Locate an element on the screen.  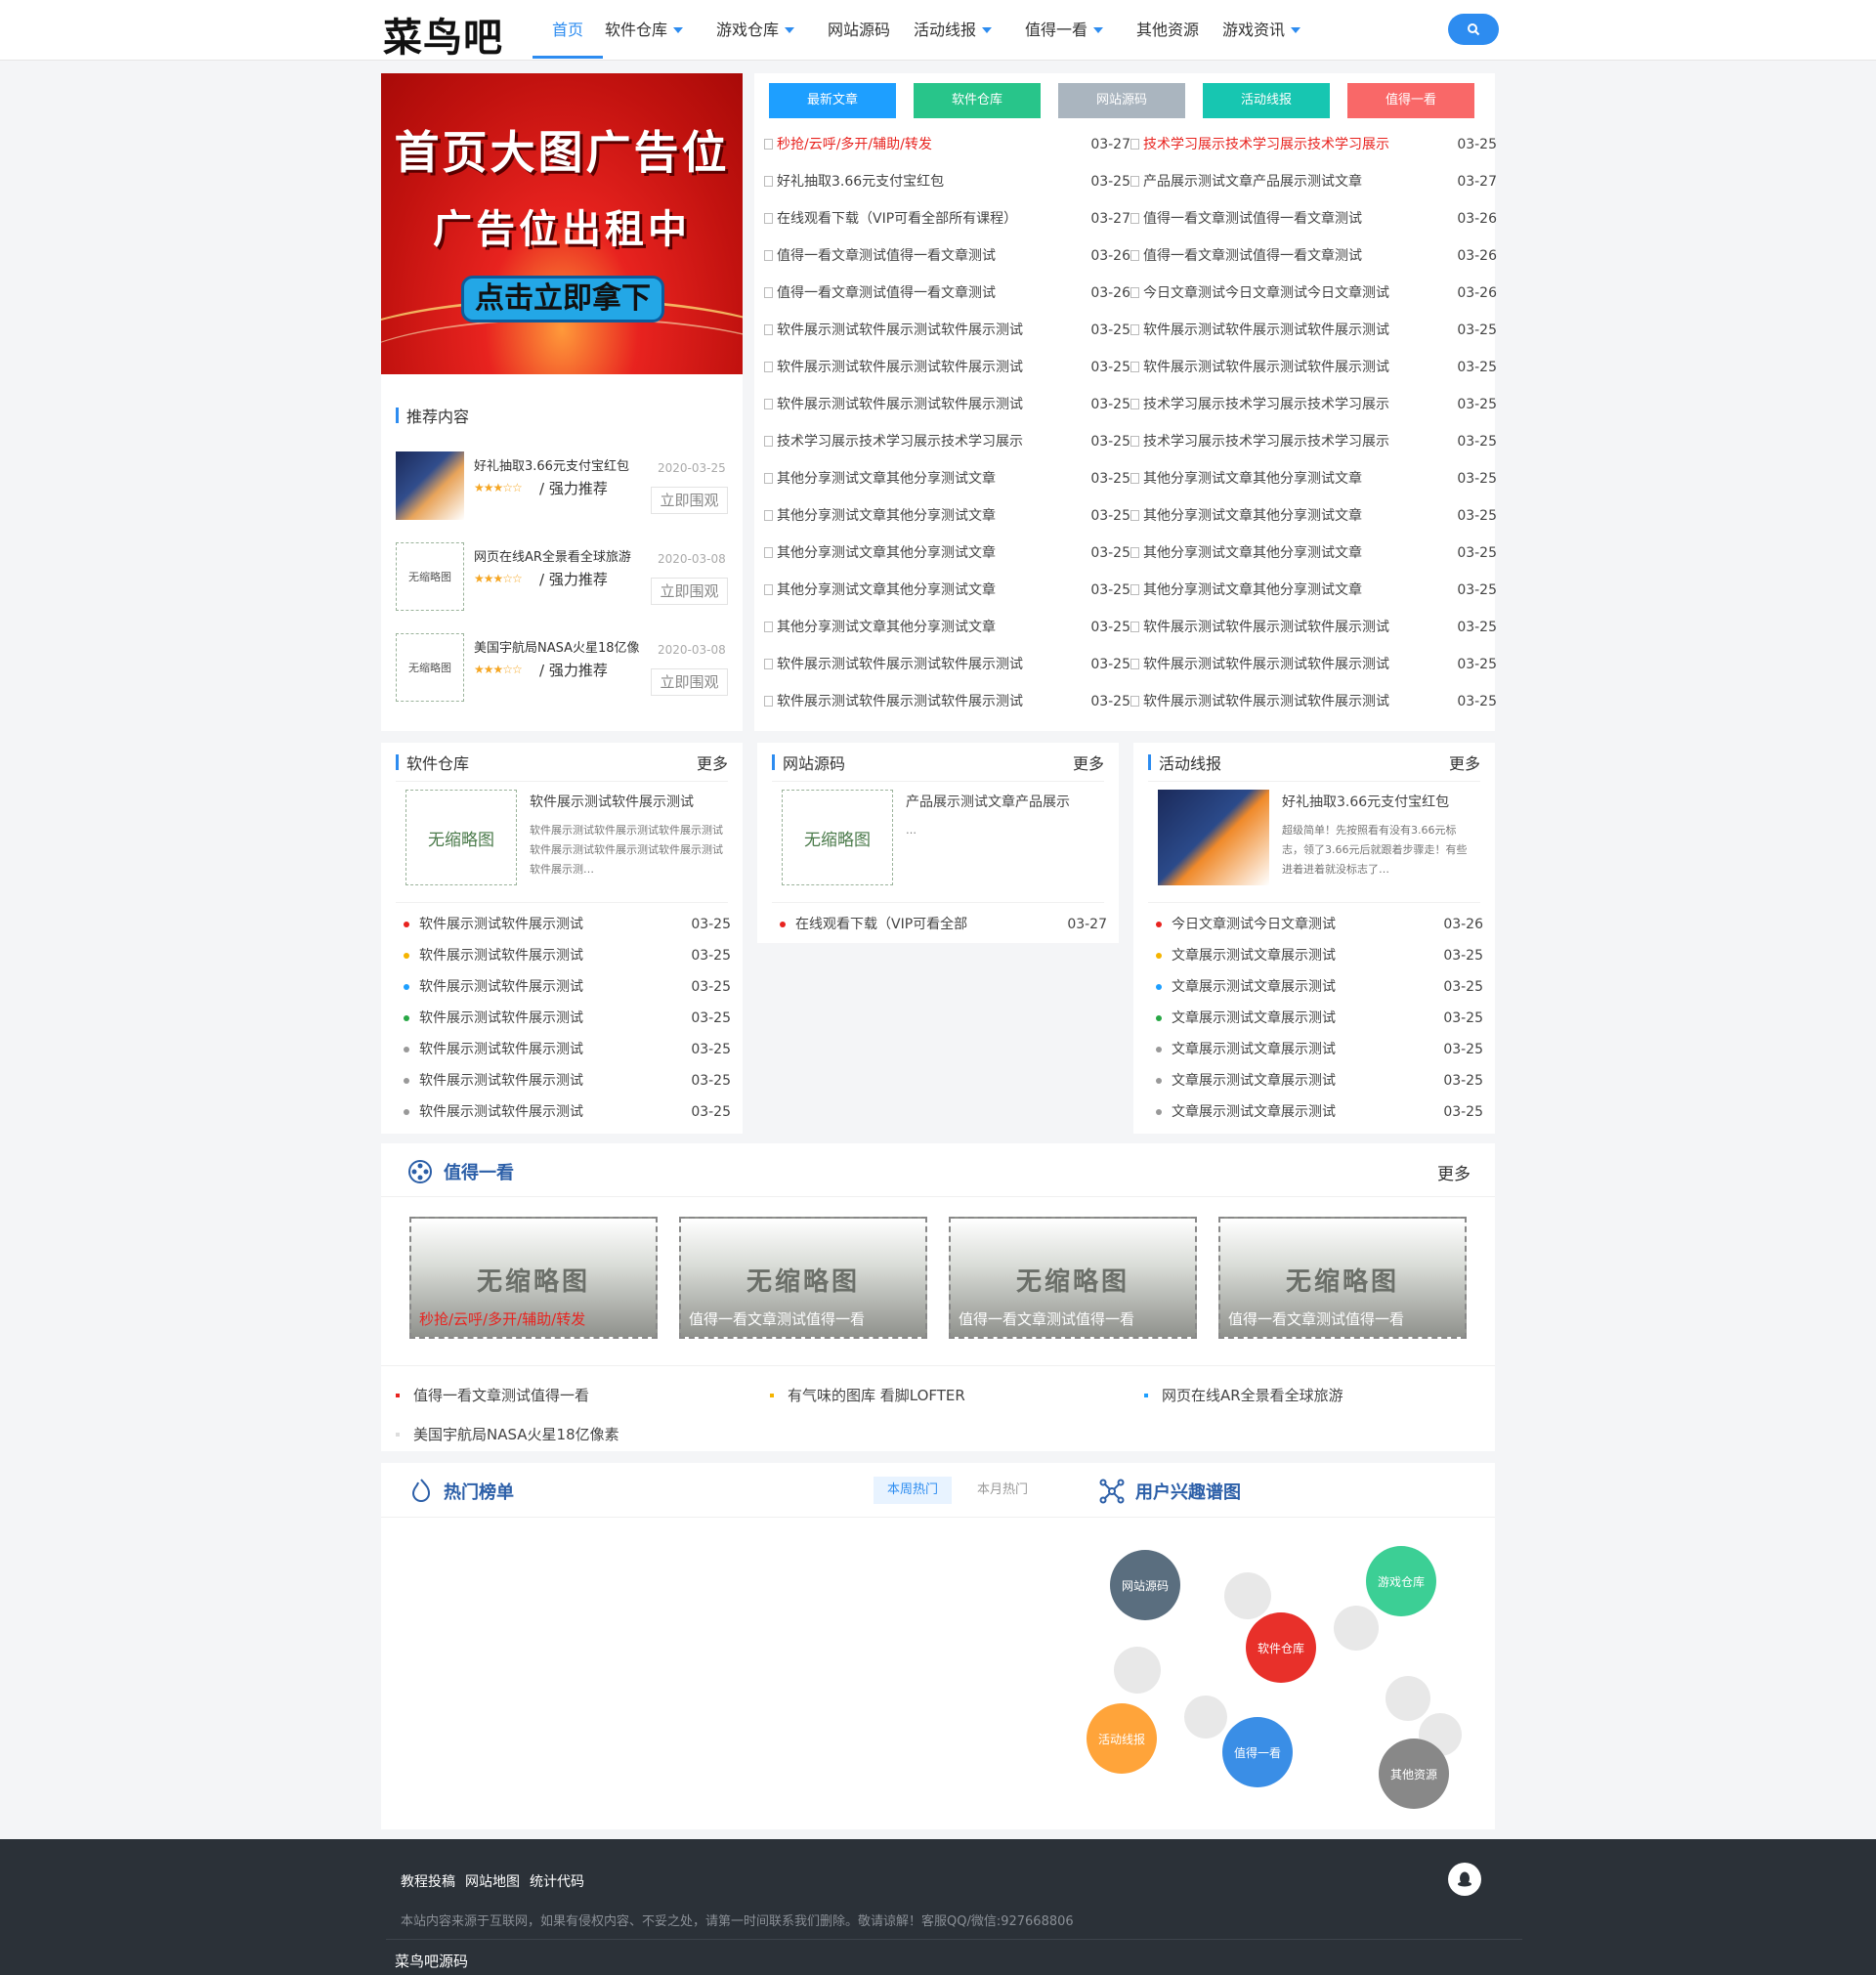
worth-card-caption: 秒抢/云呼/多开/辅助/转发 is located at coordinates (502, 1319).